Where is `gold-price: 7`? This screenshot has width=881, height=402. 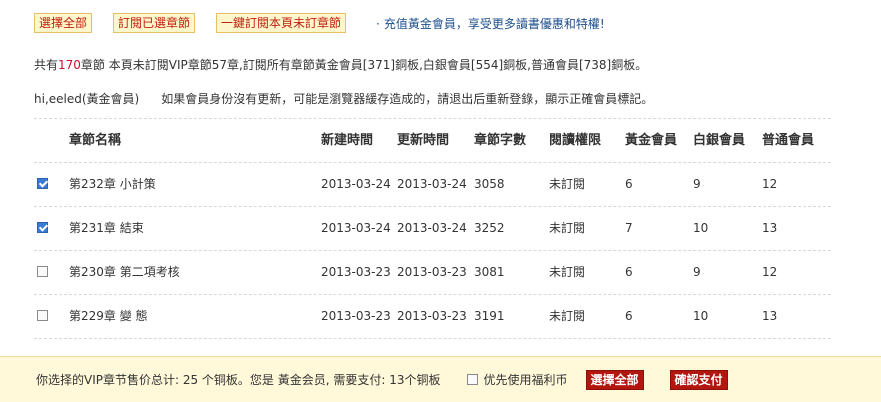 gold-price: 7 is located at coordinates (629, 228).